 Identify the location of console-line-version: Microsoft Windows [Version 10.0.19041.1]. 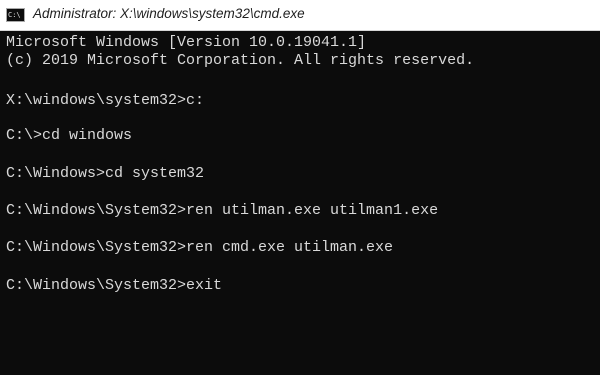
(186, 42).